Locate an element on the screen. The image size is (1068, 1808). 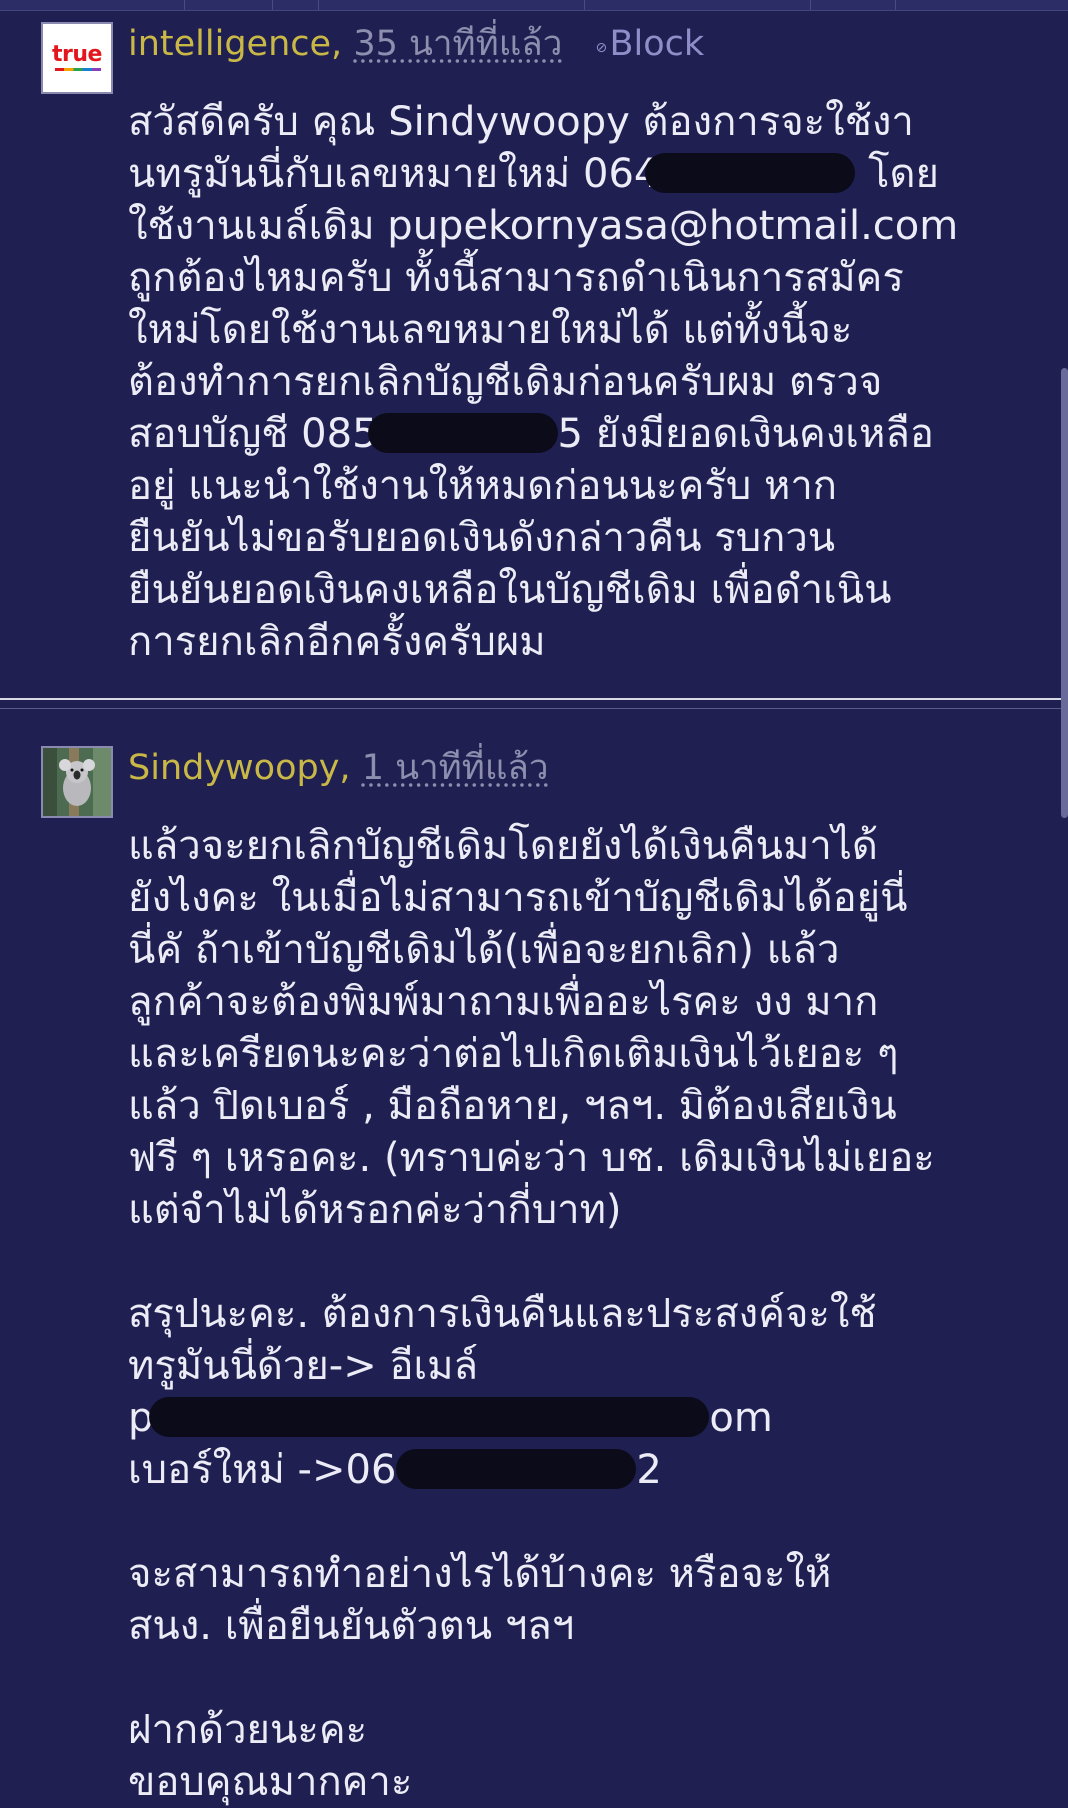
text-segment: ขอบคุณมากคาะ is located at coordinates (270, 1782).